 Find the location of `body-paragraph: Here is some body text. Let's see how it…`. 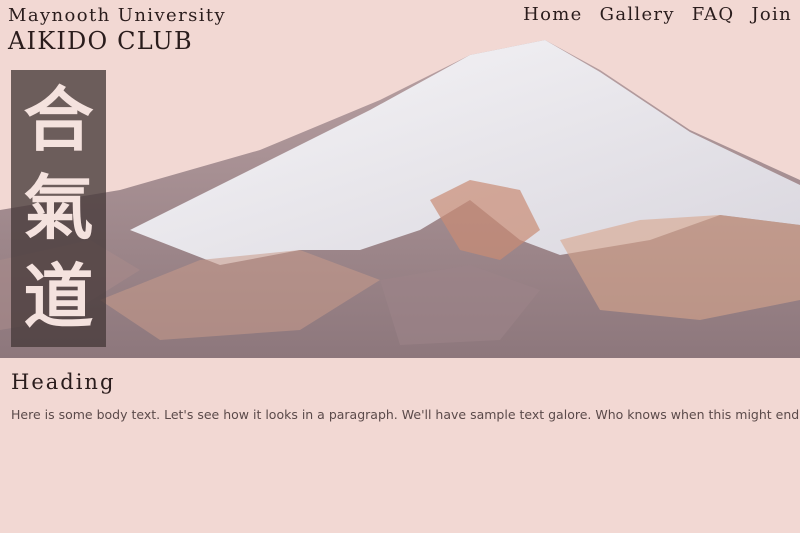

body-paragraph: Here is some body text. Let's see how it… is located at coordinates (405, 414).